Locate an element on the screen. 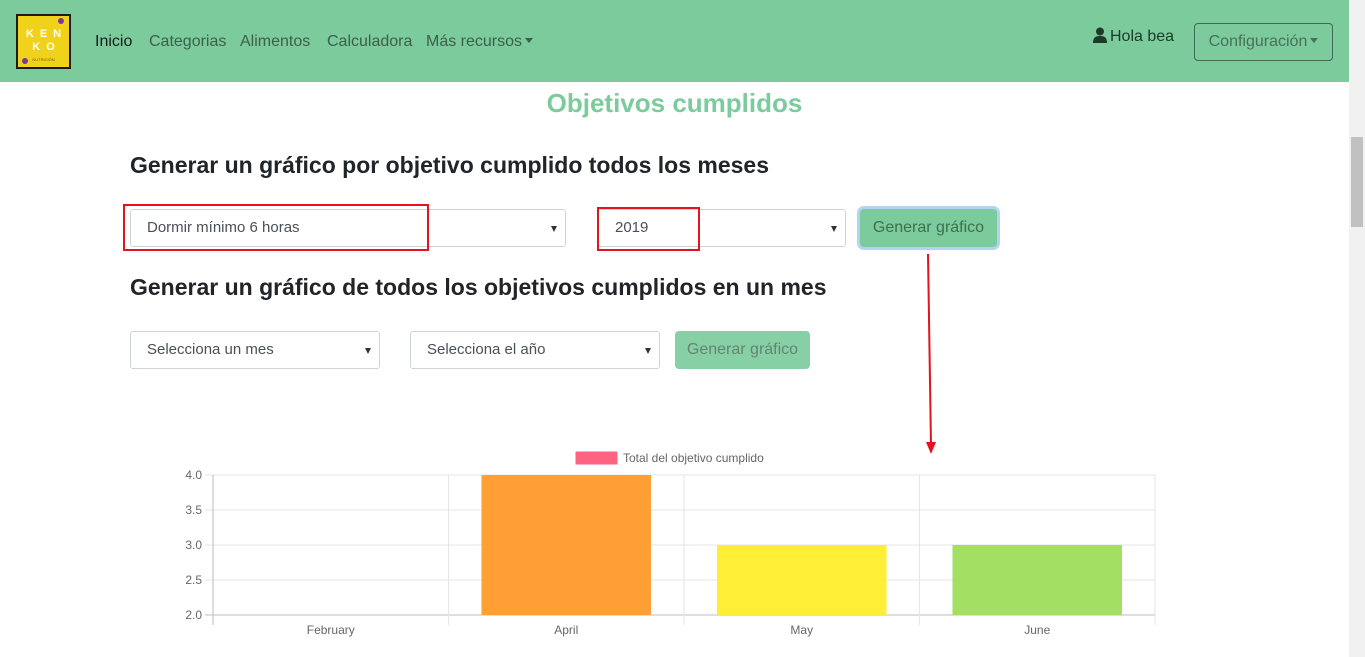 This screenshot has width=1365, height=657. highlight-box-year is located at coordinates (648, 229).